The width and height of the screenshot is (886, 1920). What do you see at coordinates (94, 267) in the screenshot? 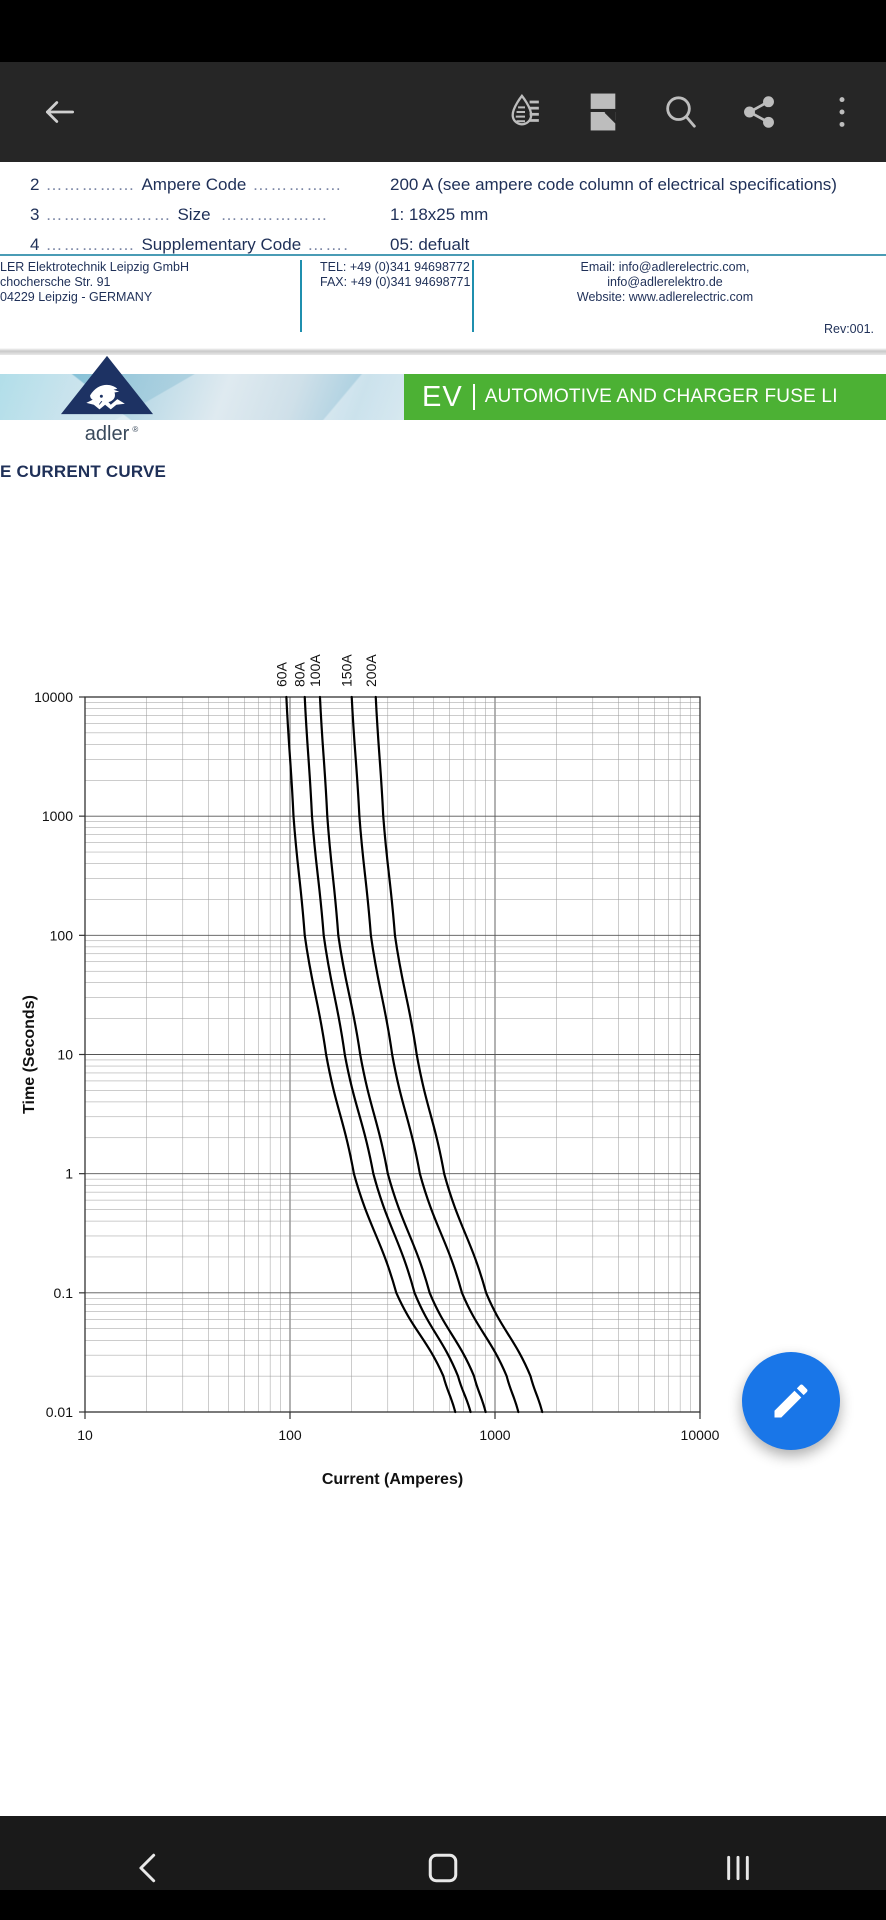
I see `company-line: LER Elektrotechnik Leipzig GmbH` at bounding box center [94, 267].